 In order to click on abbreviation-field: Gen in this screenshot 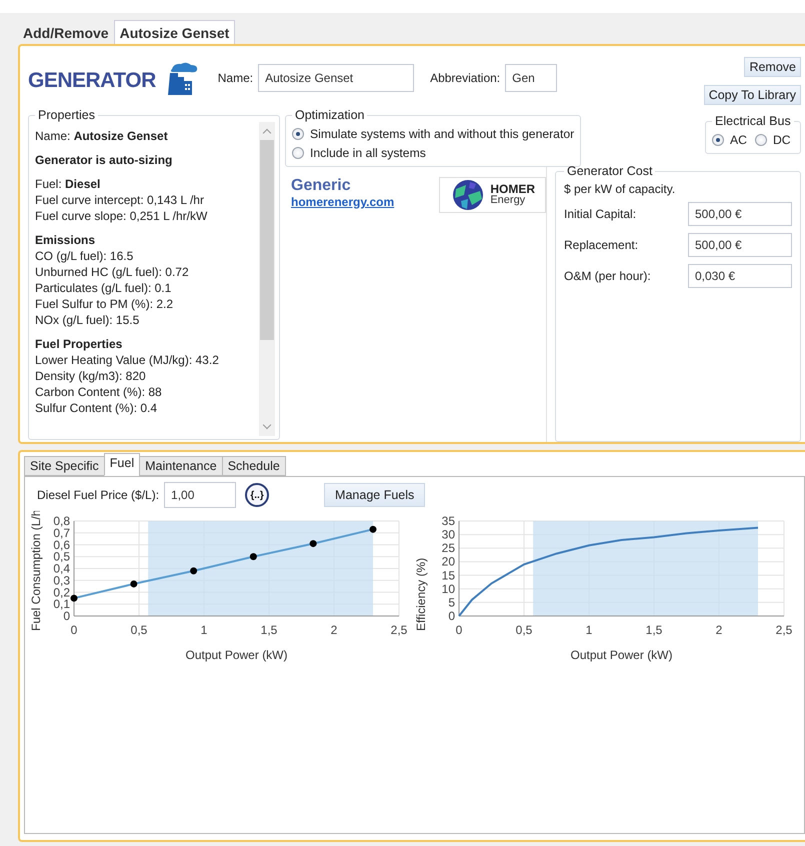, I will do `click(531, 78)`.